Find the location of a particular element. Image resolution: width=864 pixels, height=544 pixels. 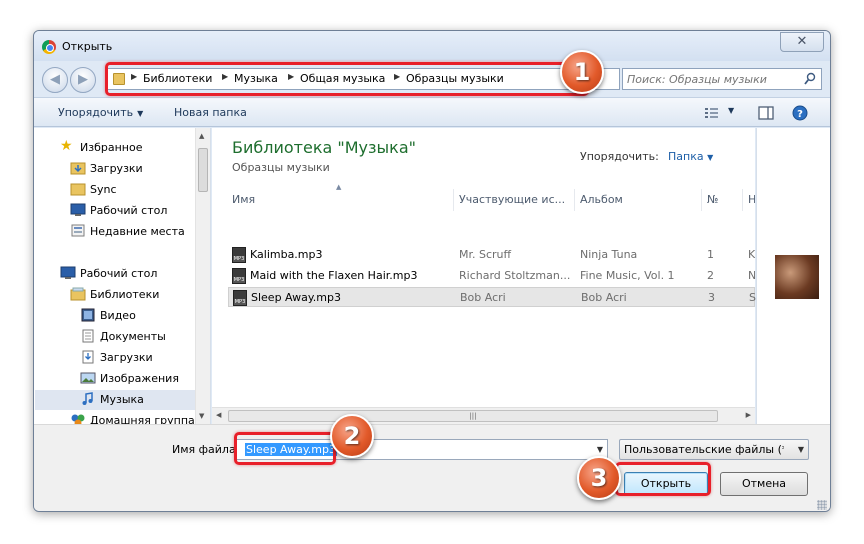

table-row: Kalimba.mp3 Mr. Scruff Ninja Tuna 1 K is located at coordinates (491, 255).